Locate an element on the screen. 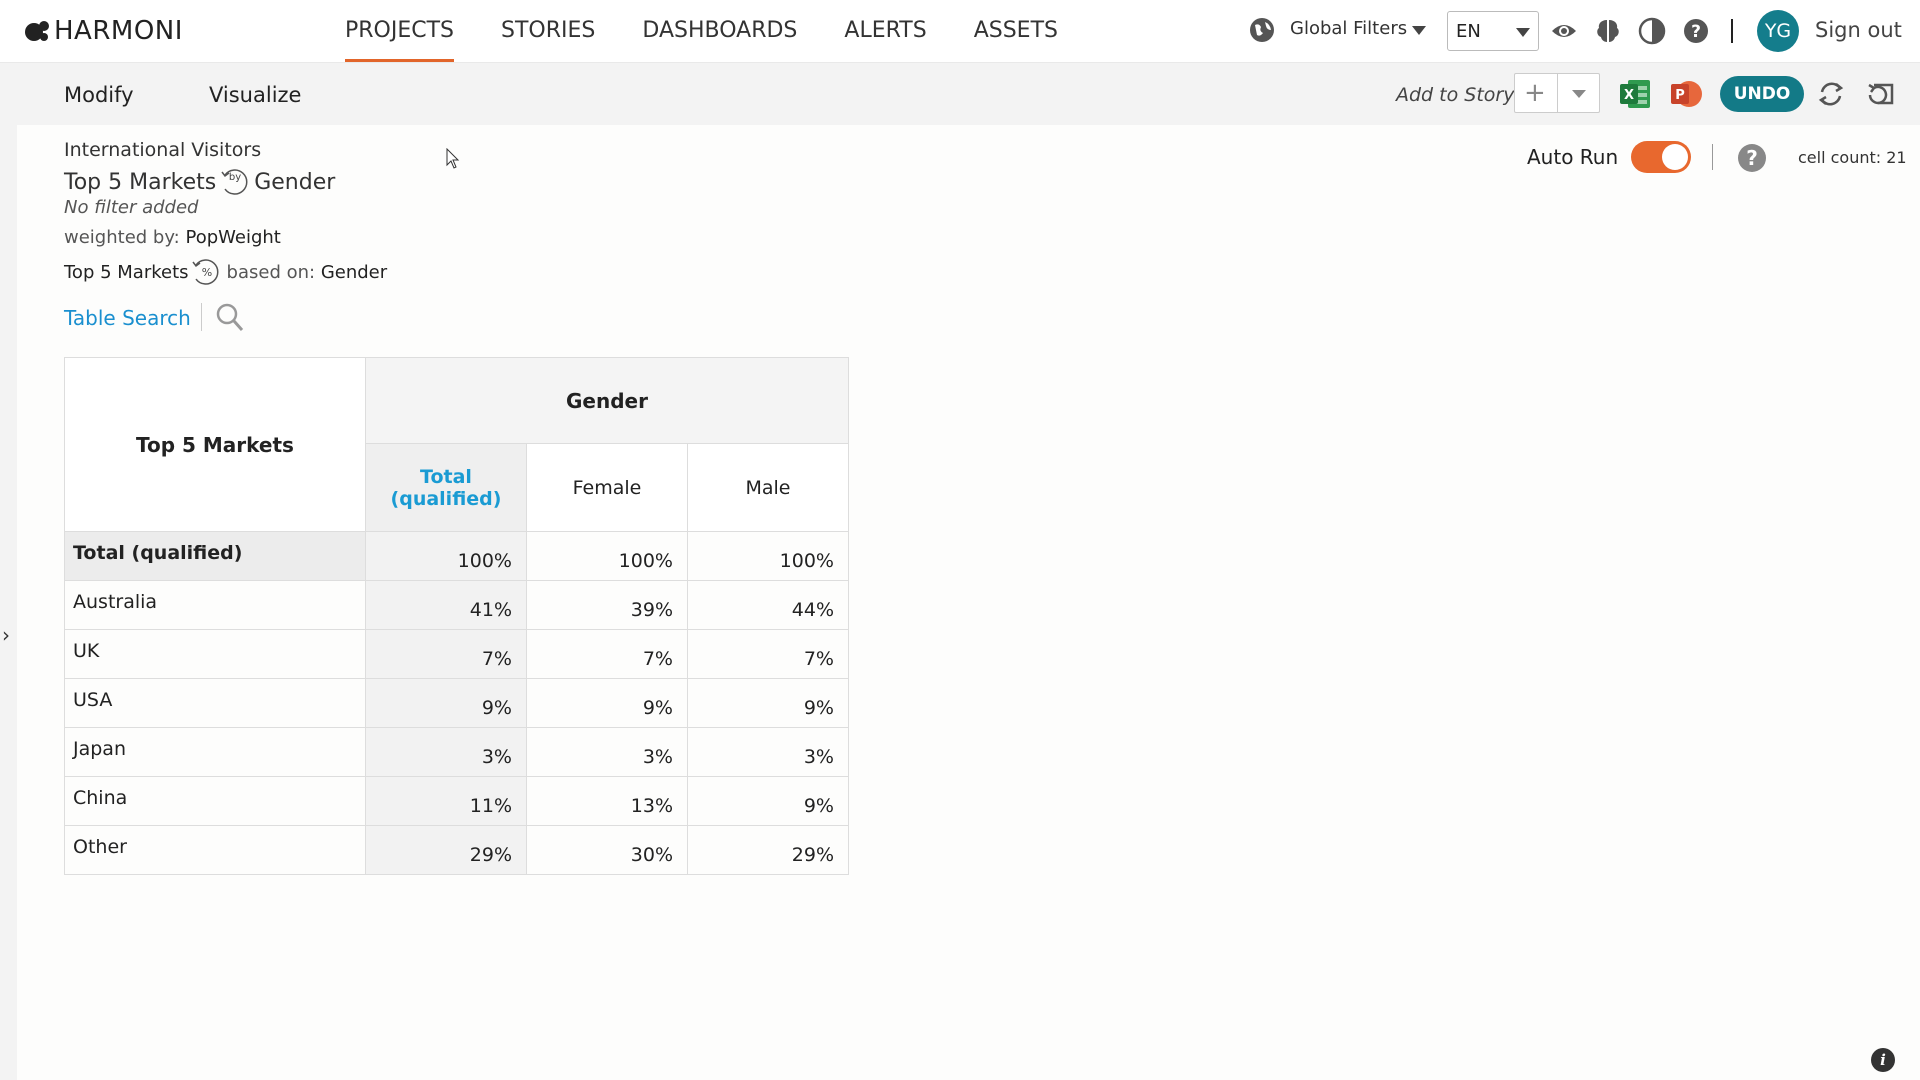  plus-icon: + is located at coordinates (1535, 93).